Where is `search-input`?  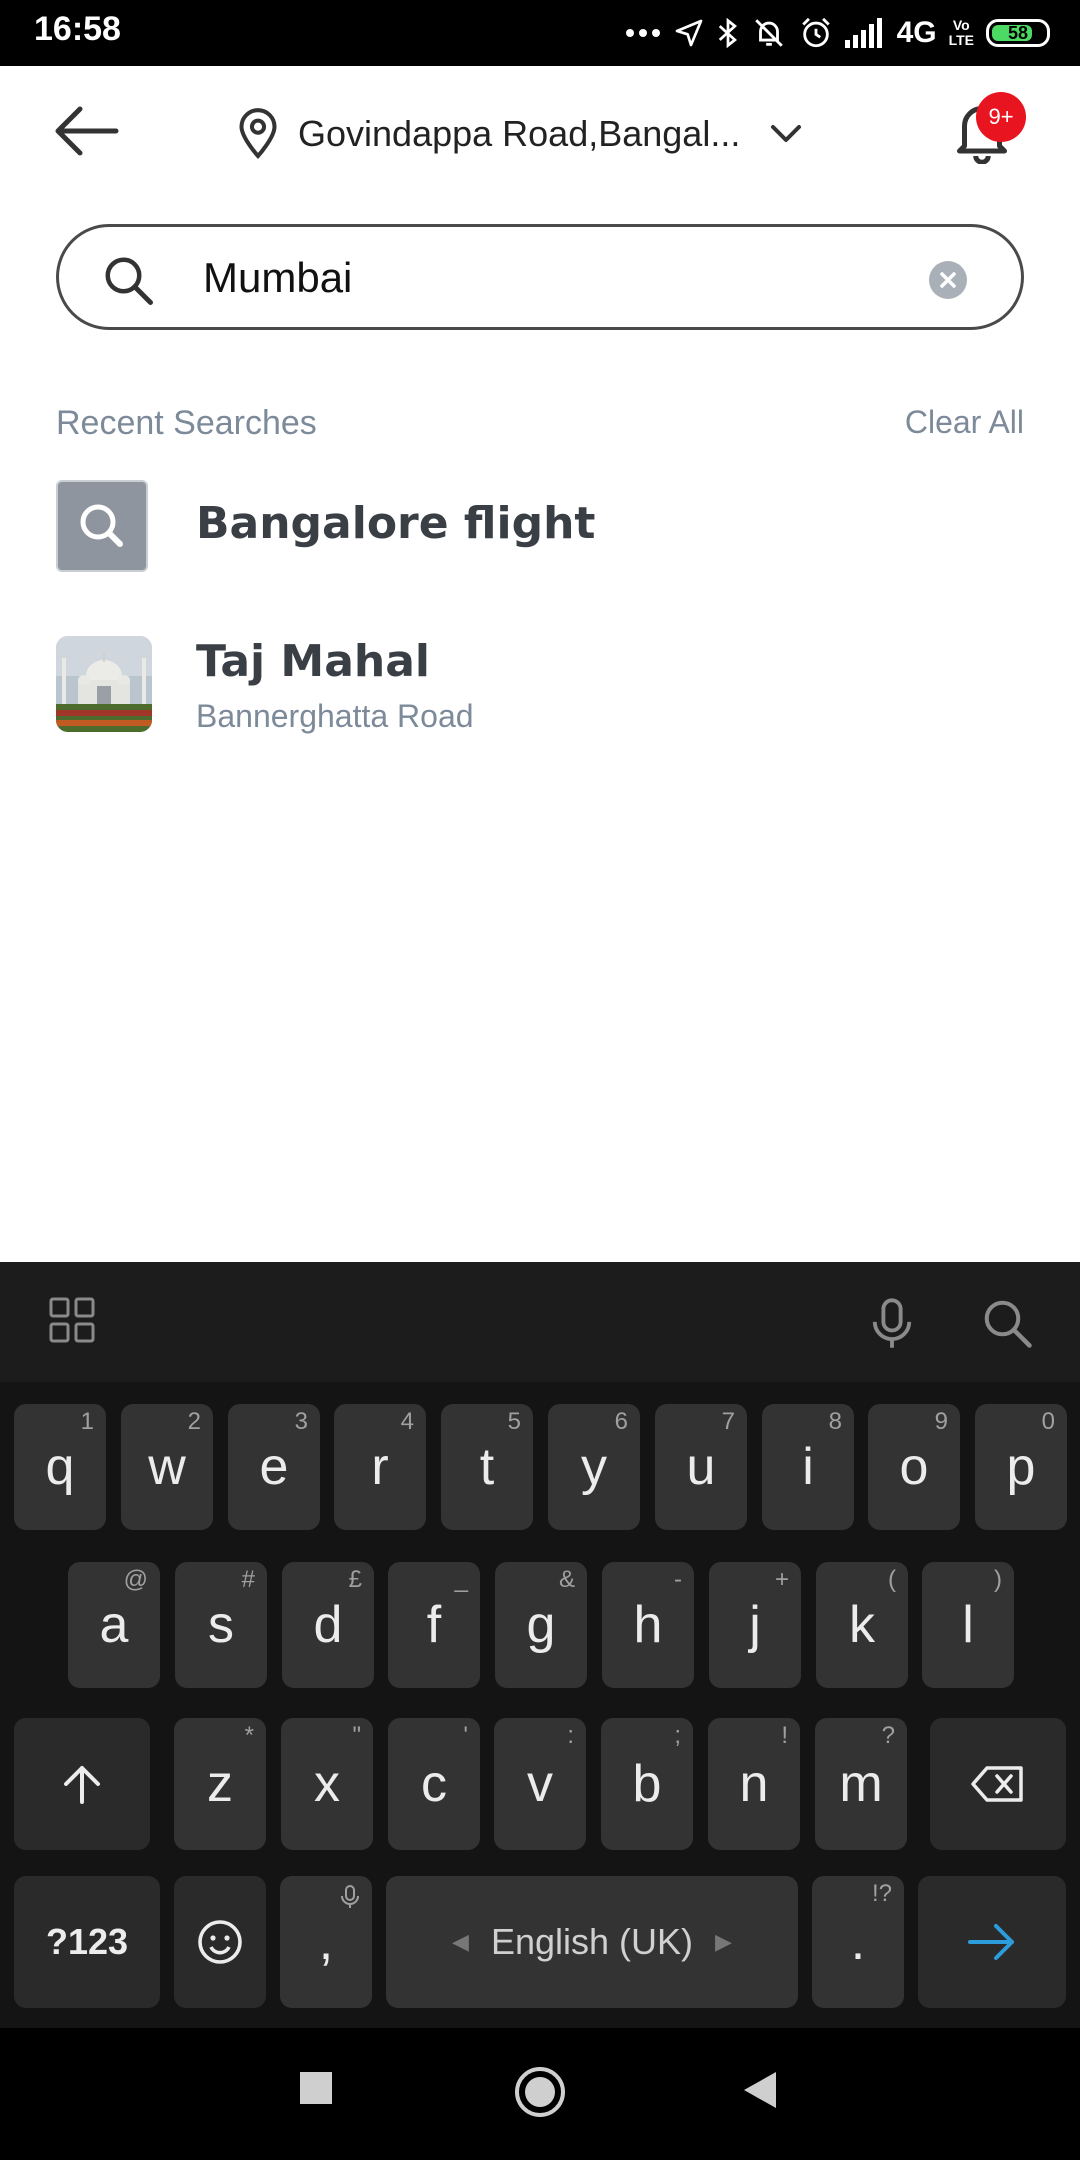
search-input is located at coordinates (553, 278).